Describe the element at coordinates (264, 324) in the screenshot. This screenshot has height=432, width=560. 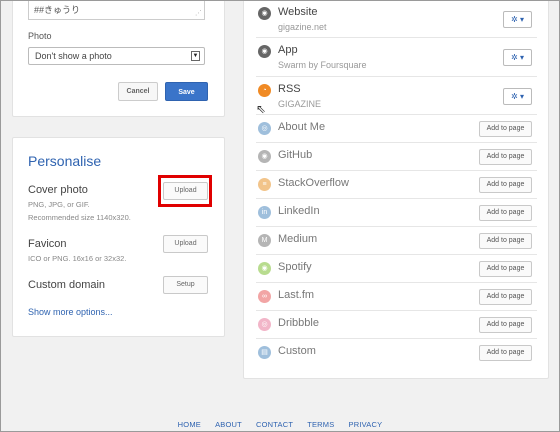
I see `dribbble-icon: ◎` at that location.